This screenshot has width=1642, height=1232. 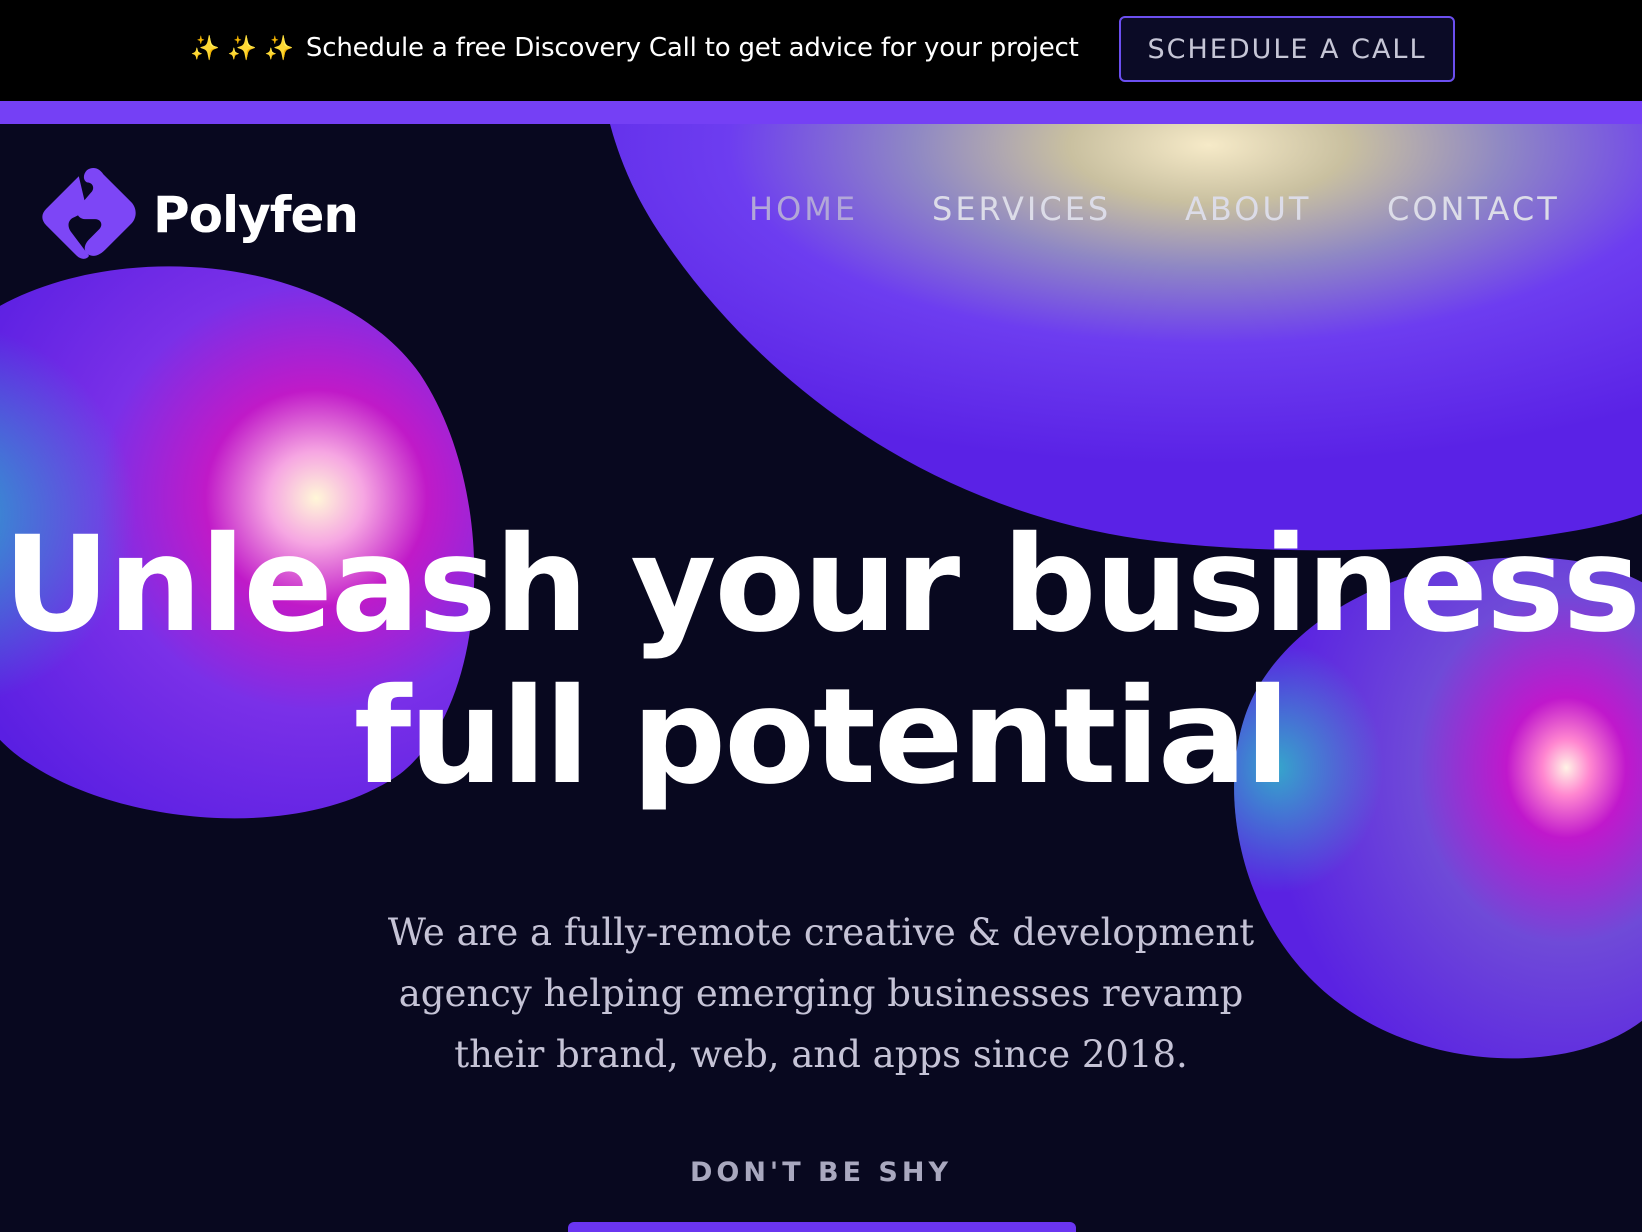 What do you see at coordinates (1287, 49) in the screenshot?
I see `schedule-call-button: SCHEDULE A CALL` at bounding box center [1287, 49].